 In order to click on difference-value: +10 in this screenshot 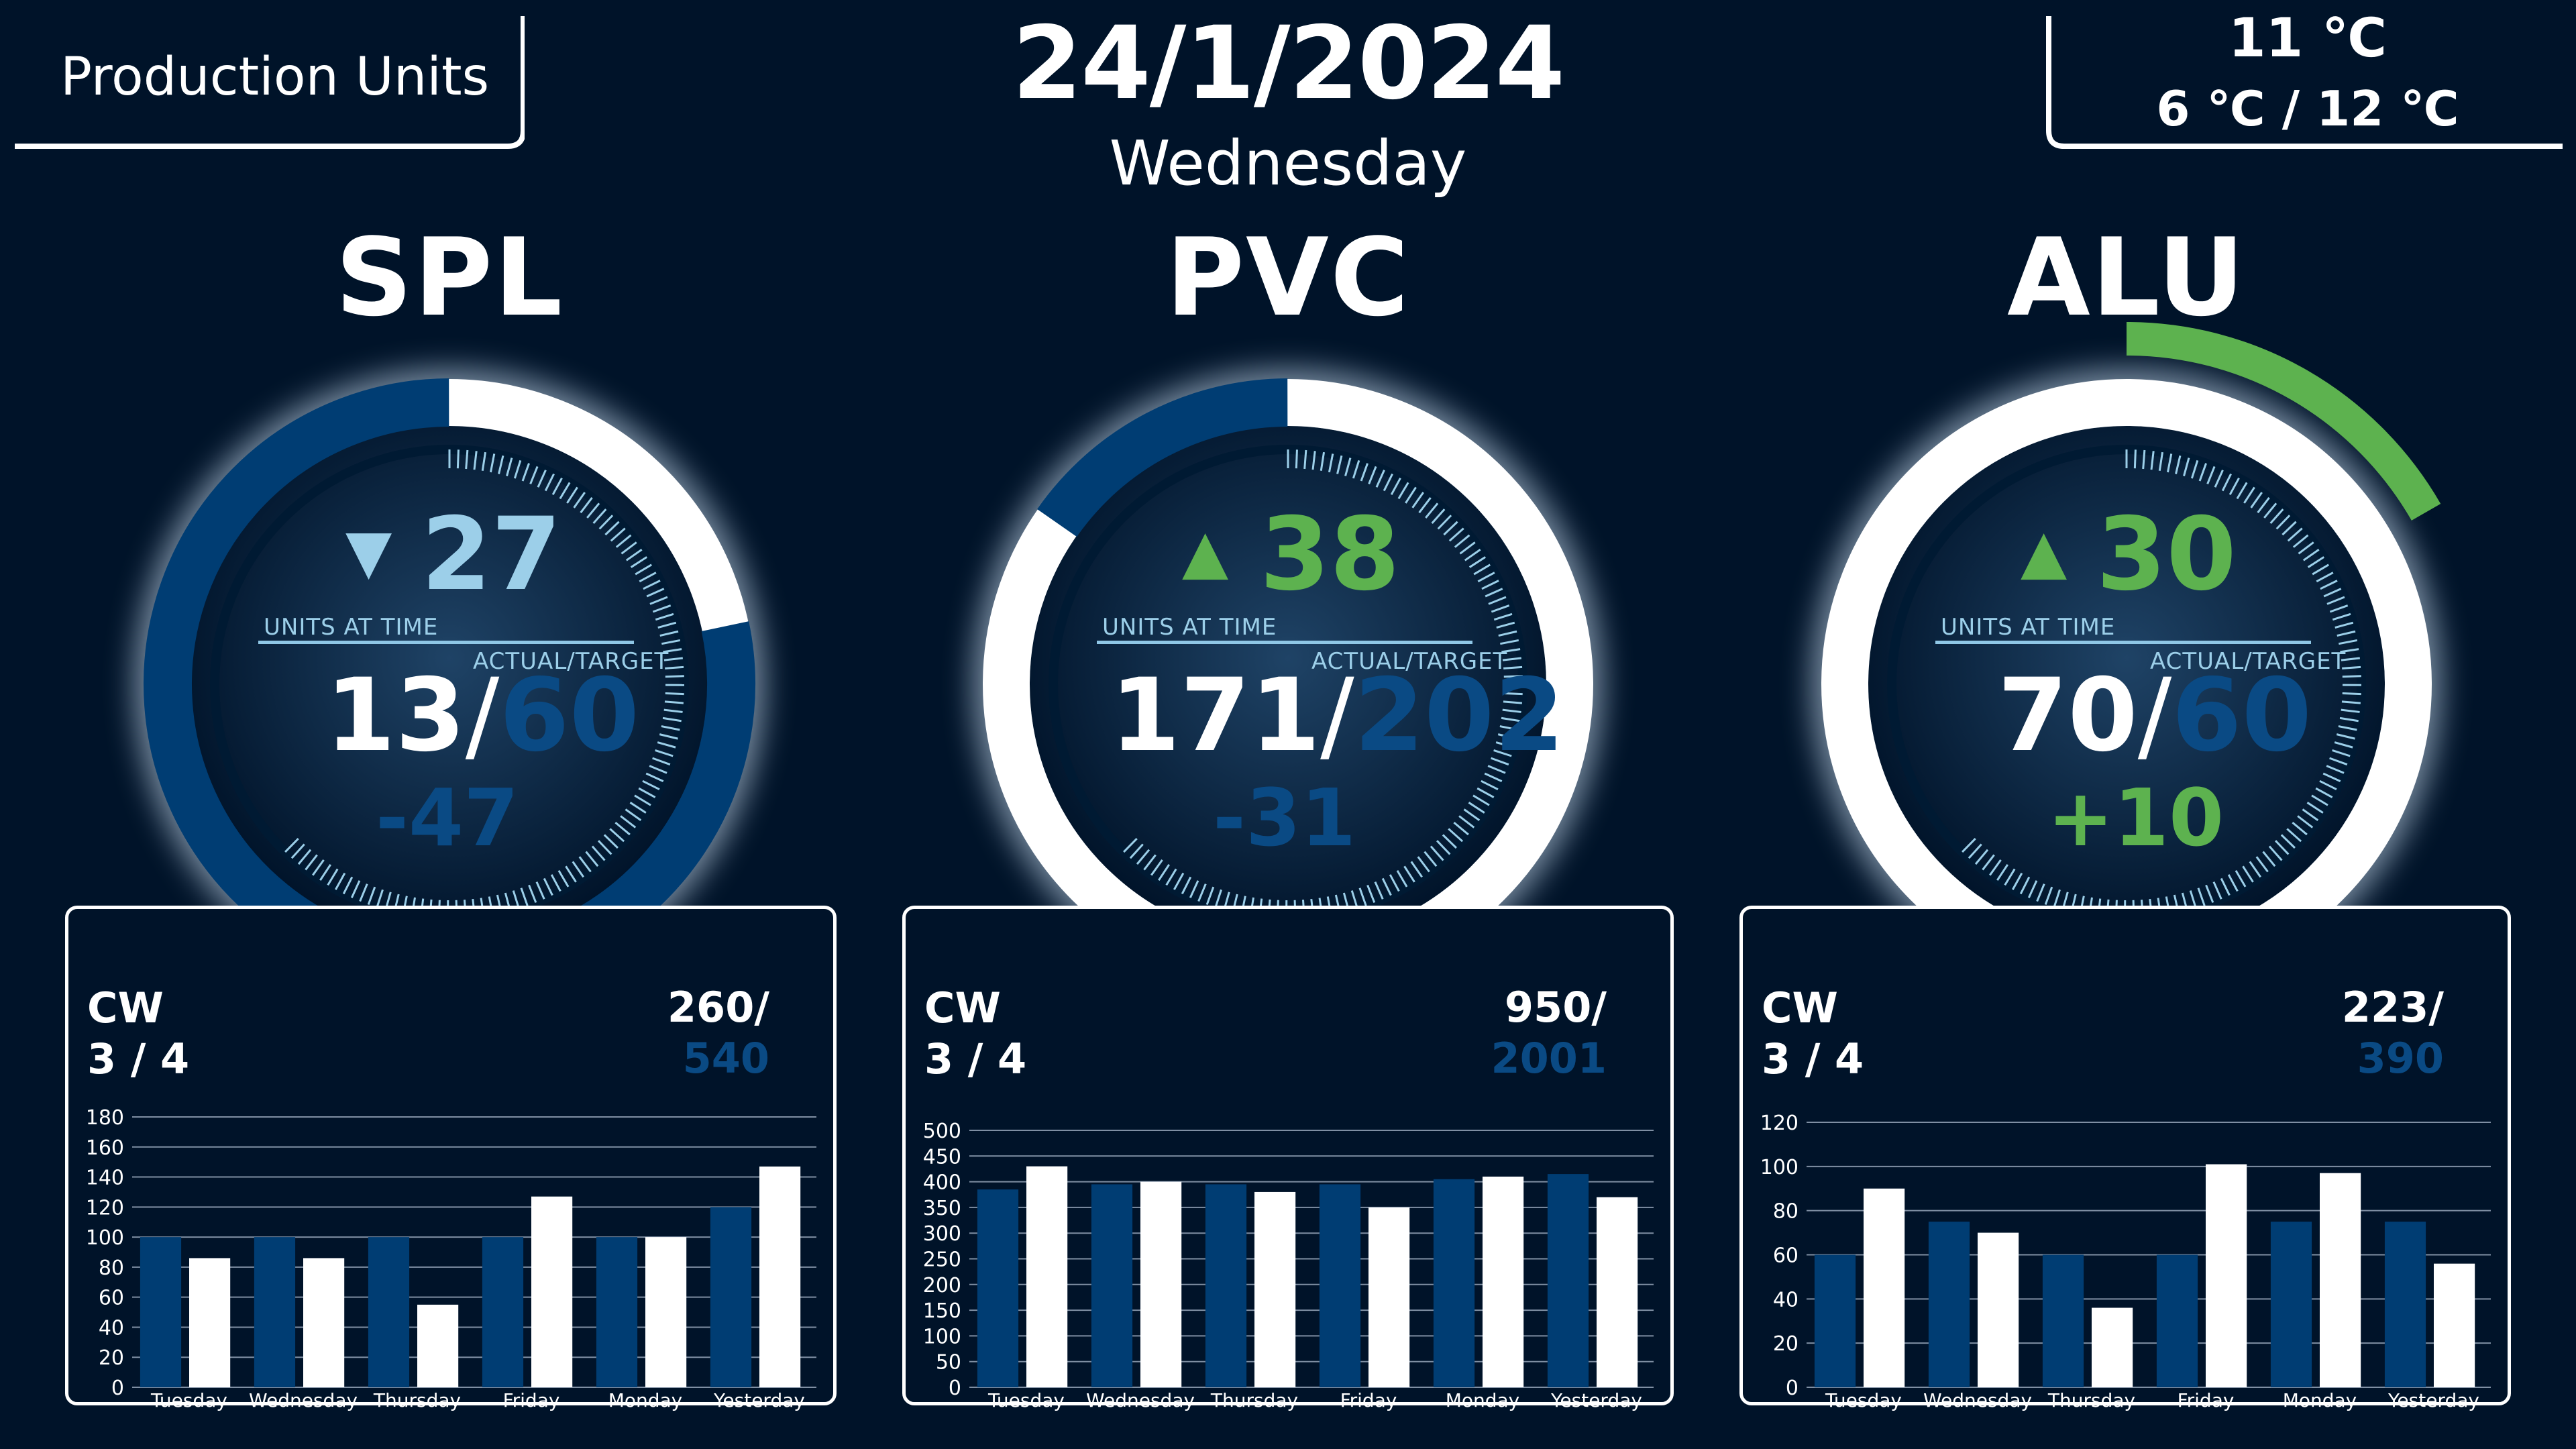, I will do `click(2135, 817)`.